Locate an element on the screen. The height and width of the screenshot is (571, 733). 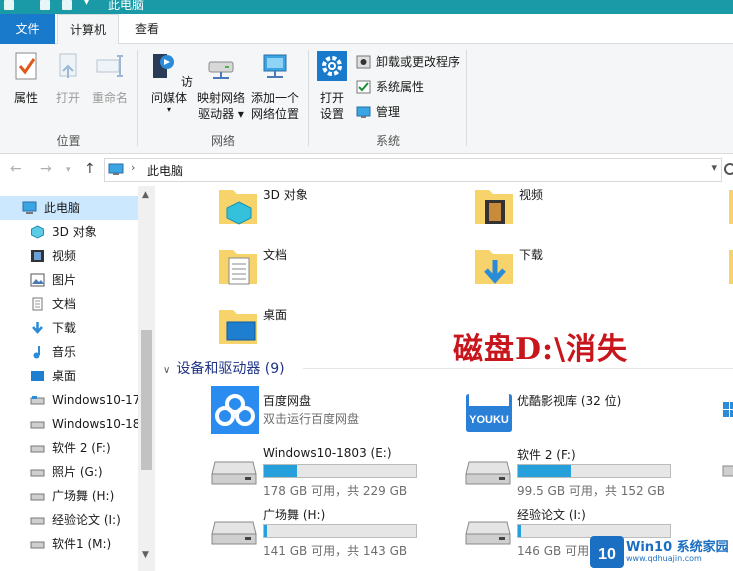
baidu-netdisk-icon is located at coordinates (235, 410).